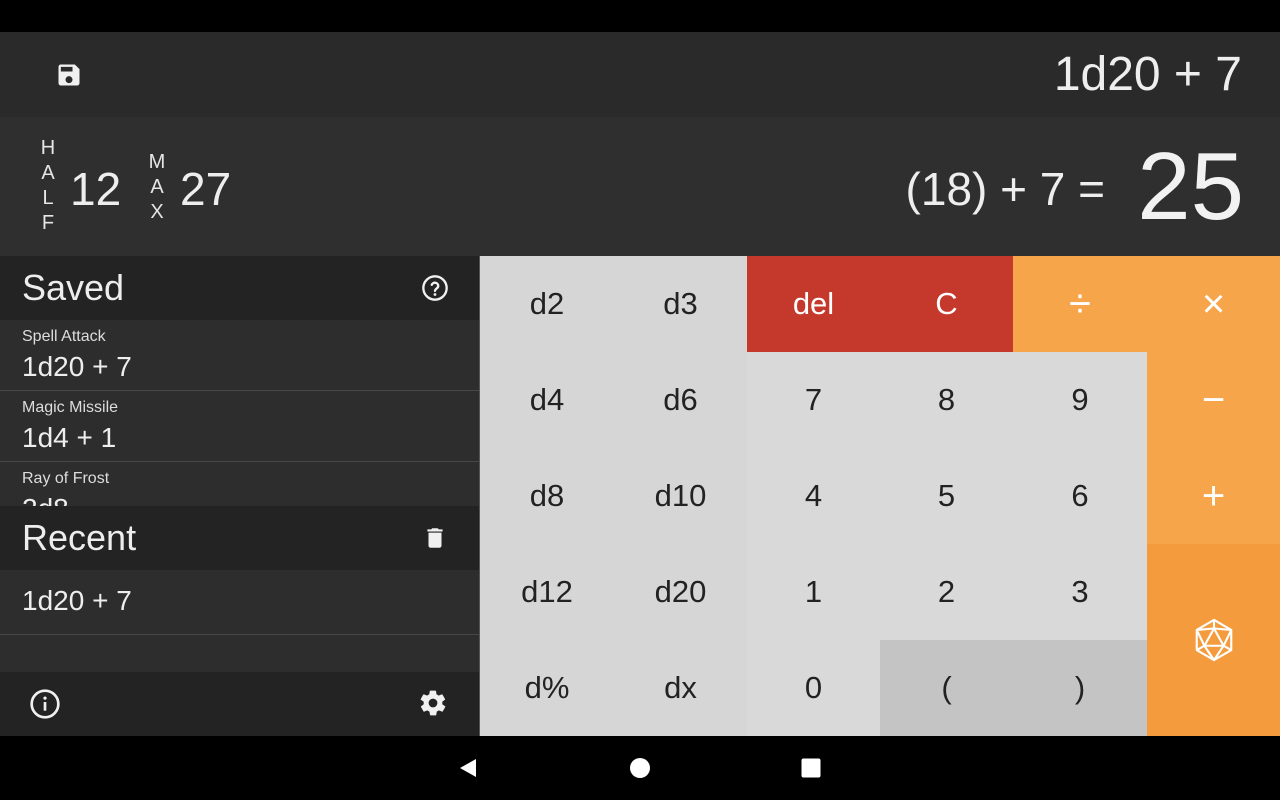 This screenshot has height=800, width=1280. I want to click on key-0: 0, so click(813, 688).